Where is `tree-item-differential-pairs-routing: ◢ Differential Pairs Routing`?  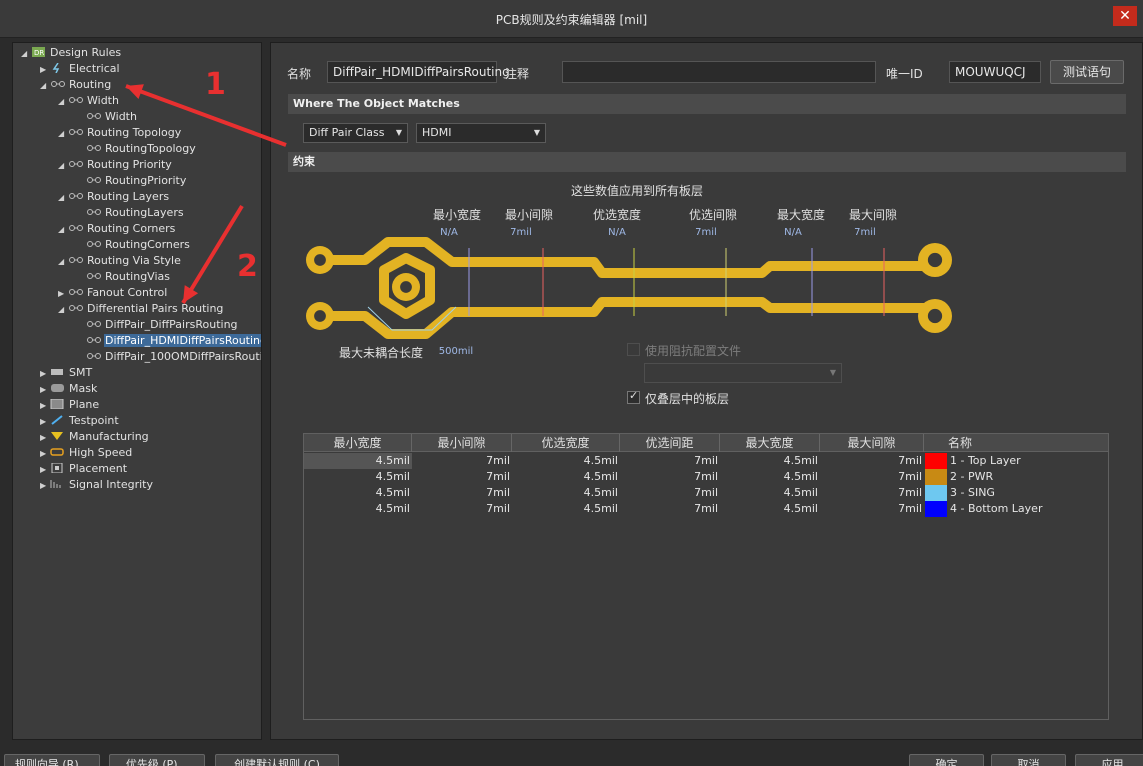
tree-item-differential-pairs-routing: ◢ Differential Pairs Routing is located at coordinates (141, 309).